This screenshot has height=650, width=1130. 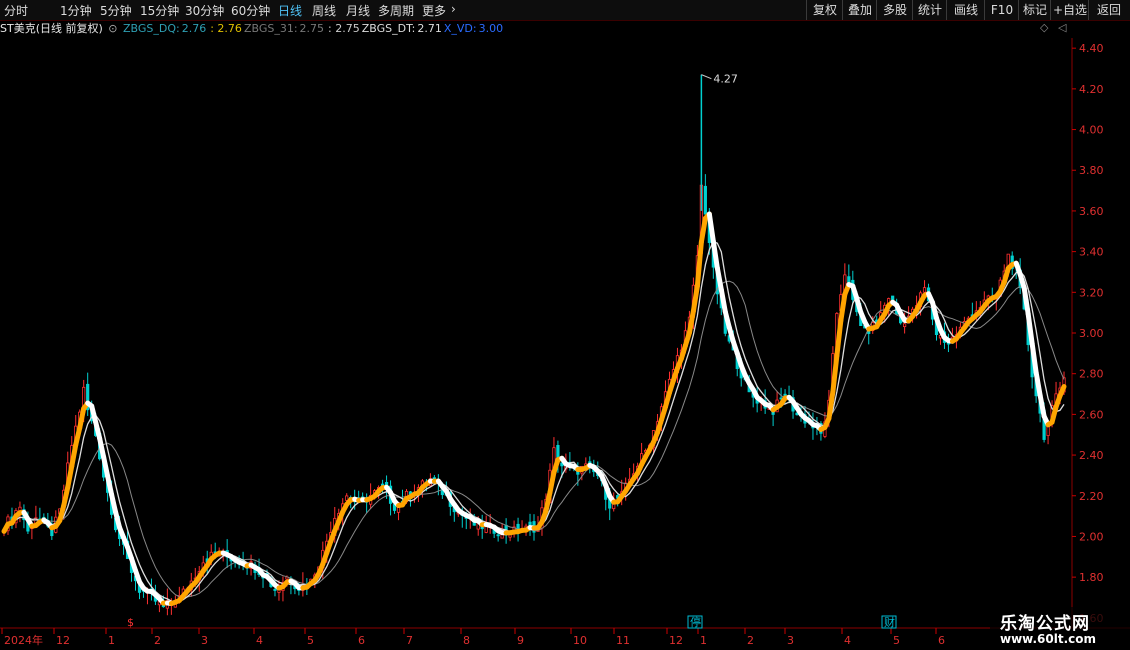 I want to click on legend-value-5: 3.00, so click(x=491, y=28).